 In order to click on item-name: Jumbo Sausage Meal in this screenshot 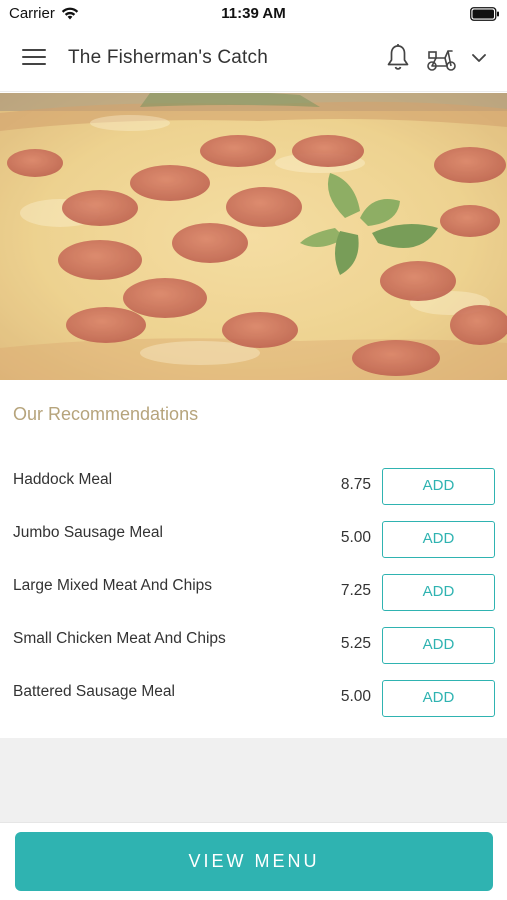, I will do `click(88, 532)`.